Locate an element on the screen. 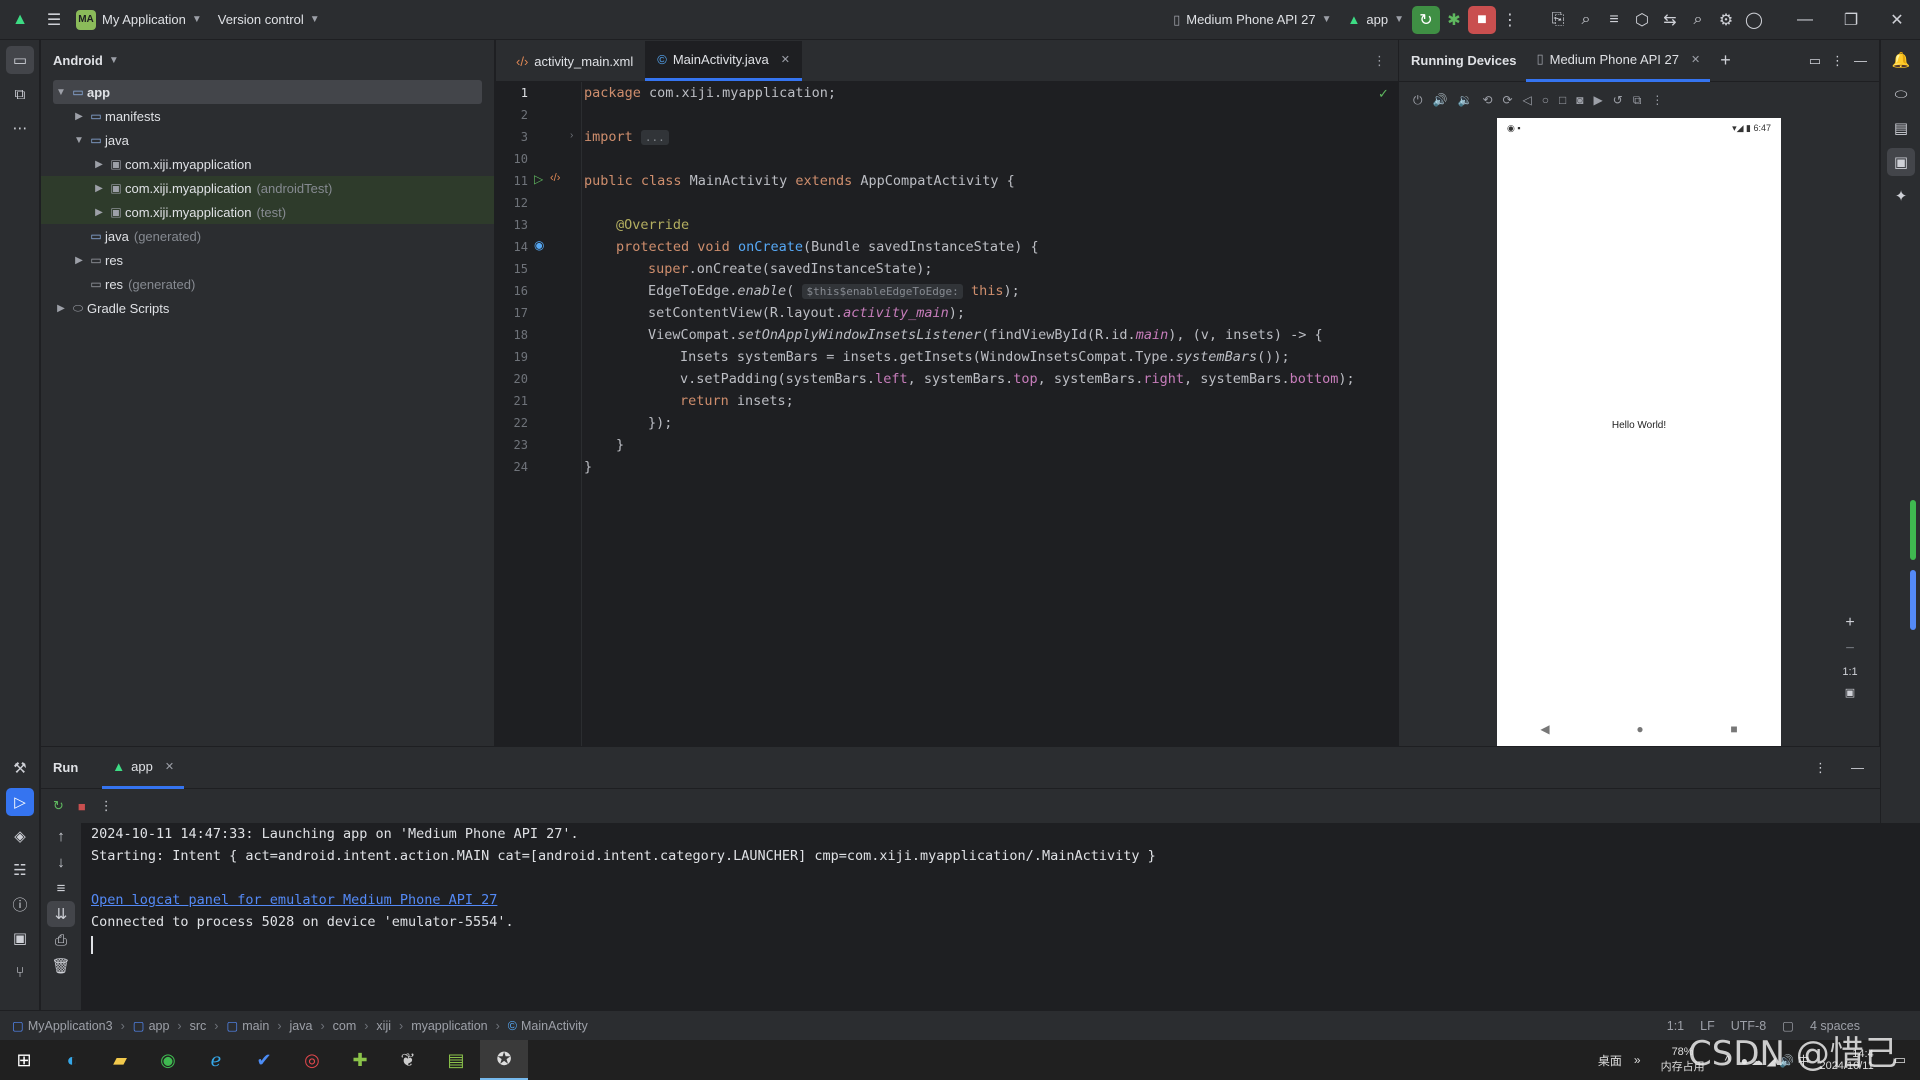  device-explorer-icon: ▤ is located at coordinates (1901, 128).